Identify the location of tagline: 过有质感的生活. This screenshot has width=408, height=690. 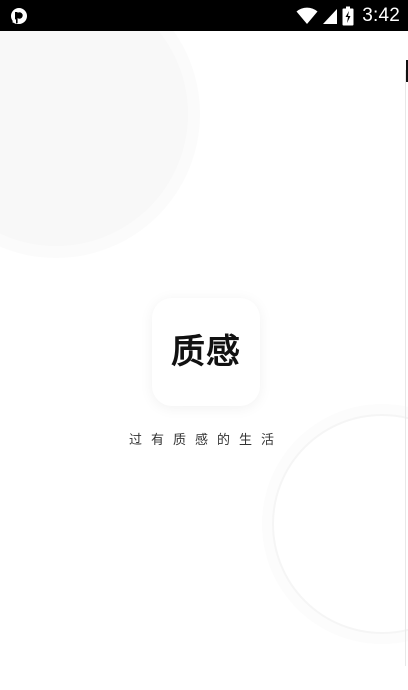
(205, 440).